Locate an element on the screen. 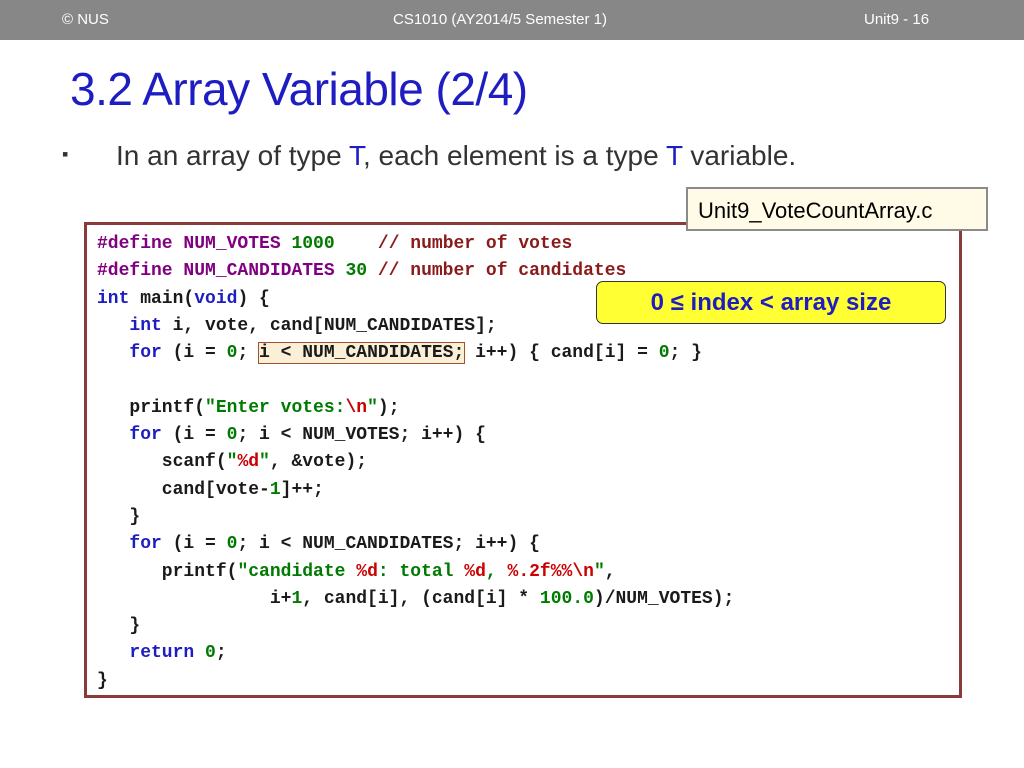 The image size is (1024, 768). code-token: i+ is located at coordinates (194, 598).